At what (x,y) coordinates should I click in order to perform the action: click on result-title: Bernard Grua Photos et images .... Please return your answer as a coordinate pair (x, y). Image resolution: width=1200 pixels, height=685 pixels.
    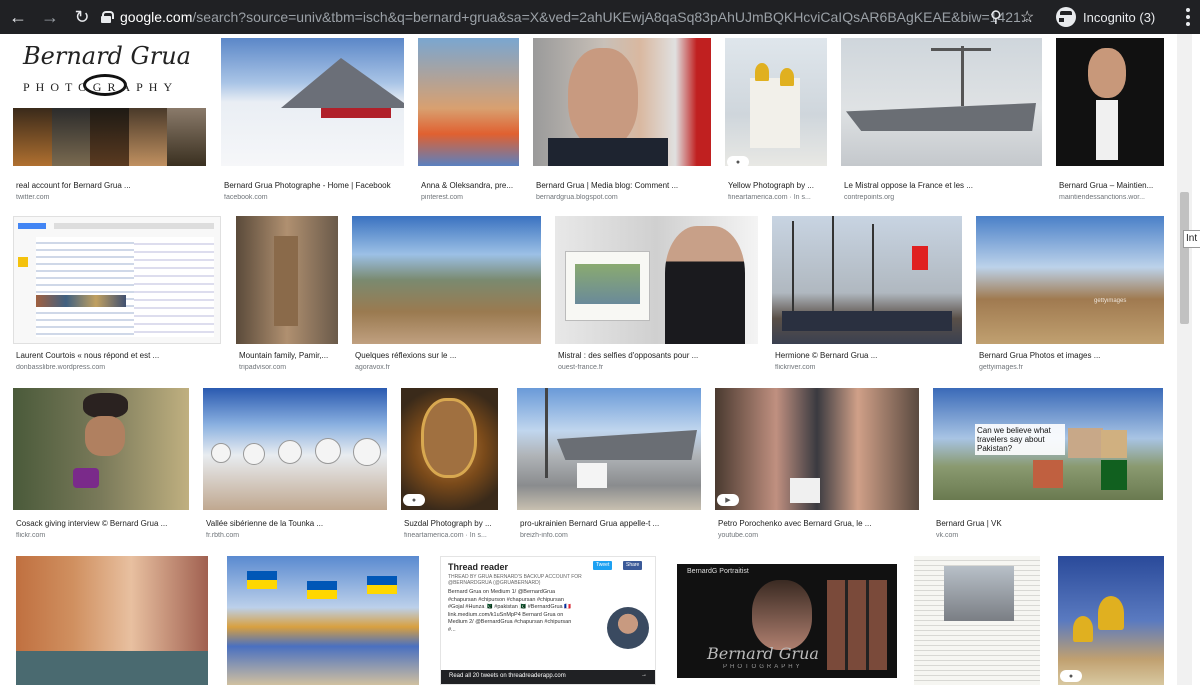
    Looking at the image, I should click on (1072, 355).